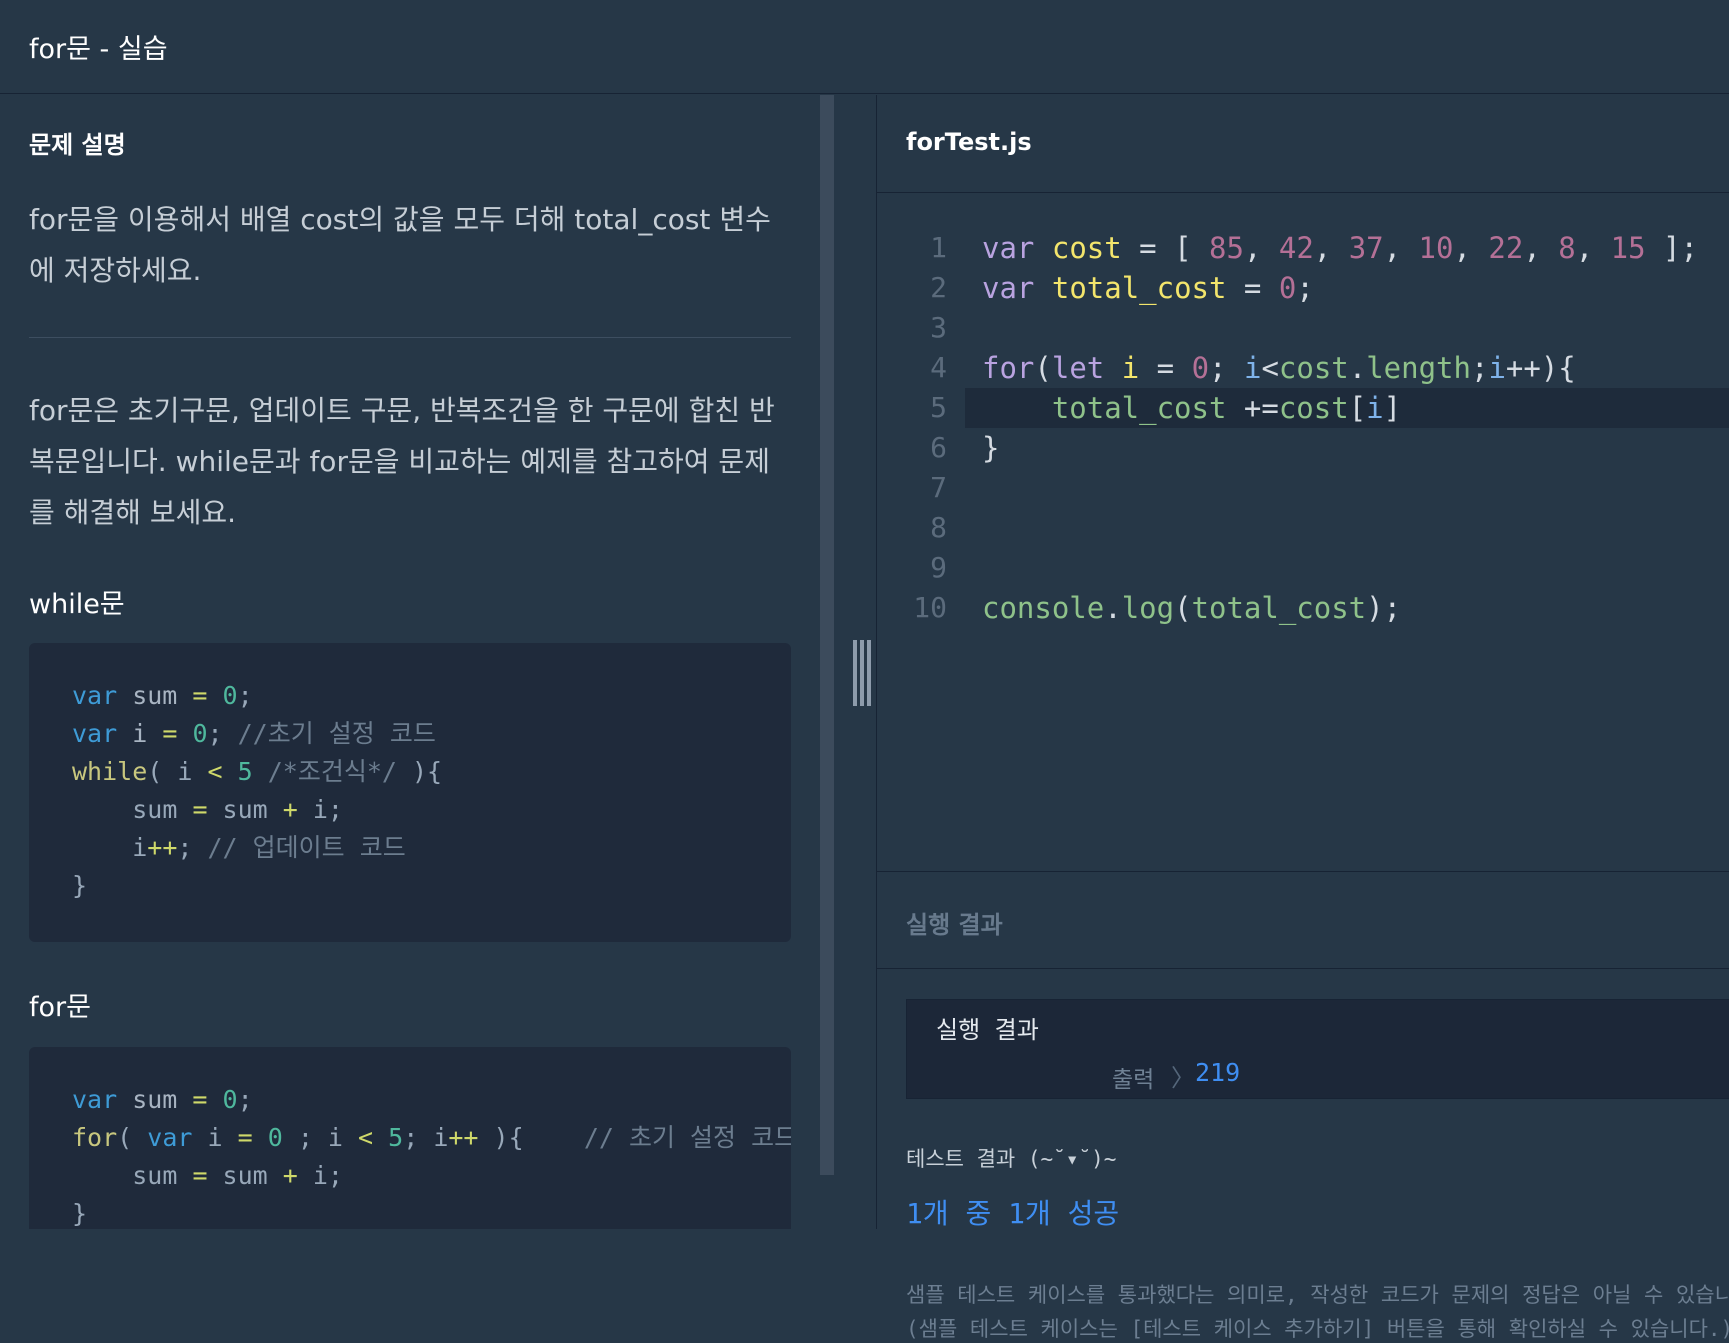 The height and width of the screenshot is (1343, 1729). Describe the element at coordinates (864, 47) in the screenshot. I see `top-bar: for문 - 실습` at that location.